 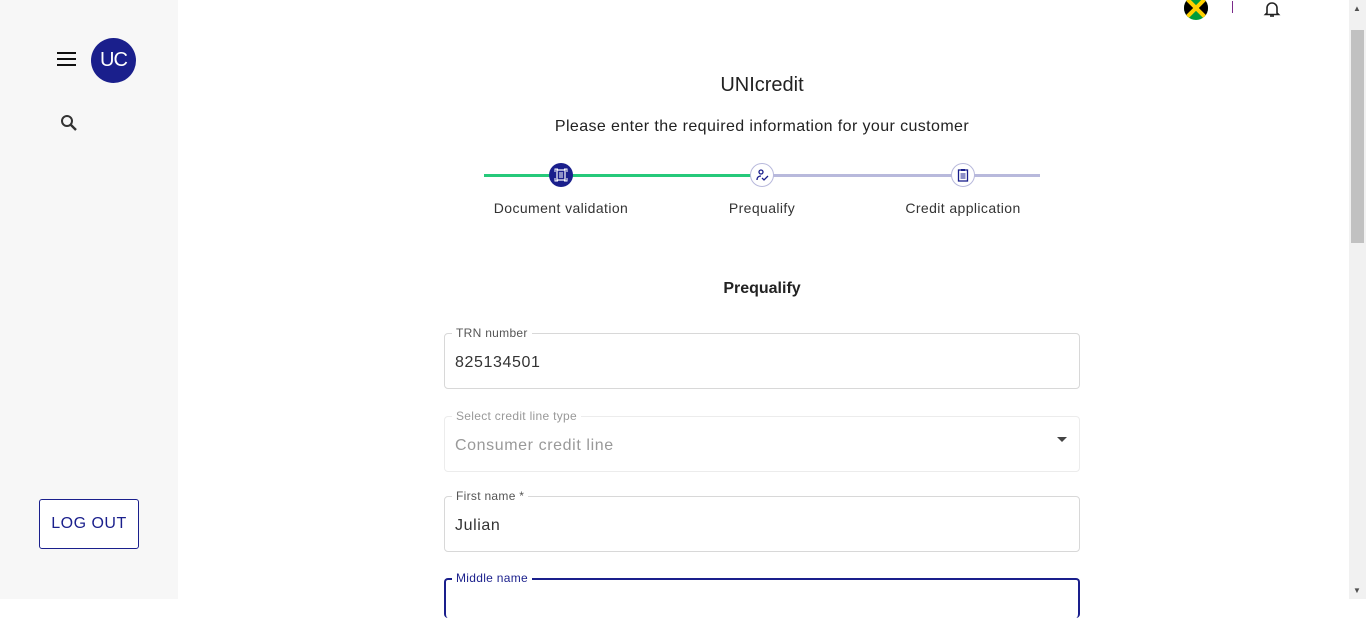 I want to click on step-label: Prequalify, so click(x=762, y=208).